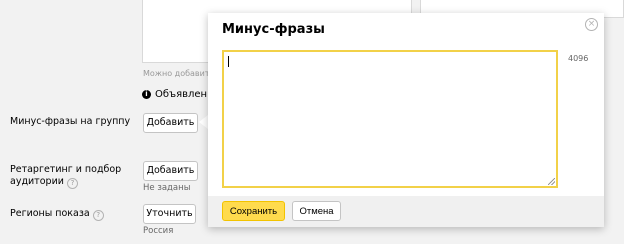 The width and height of the screenshot is (624, 244). What do you see at coordinates (170, 171) in the screenshot?
I see `add-retargeting-button: Добавить` at bounding box center [170, 171].